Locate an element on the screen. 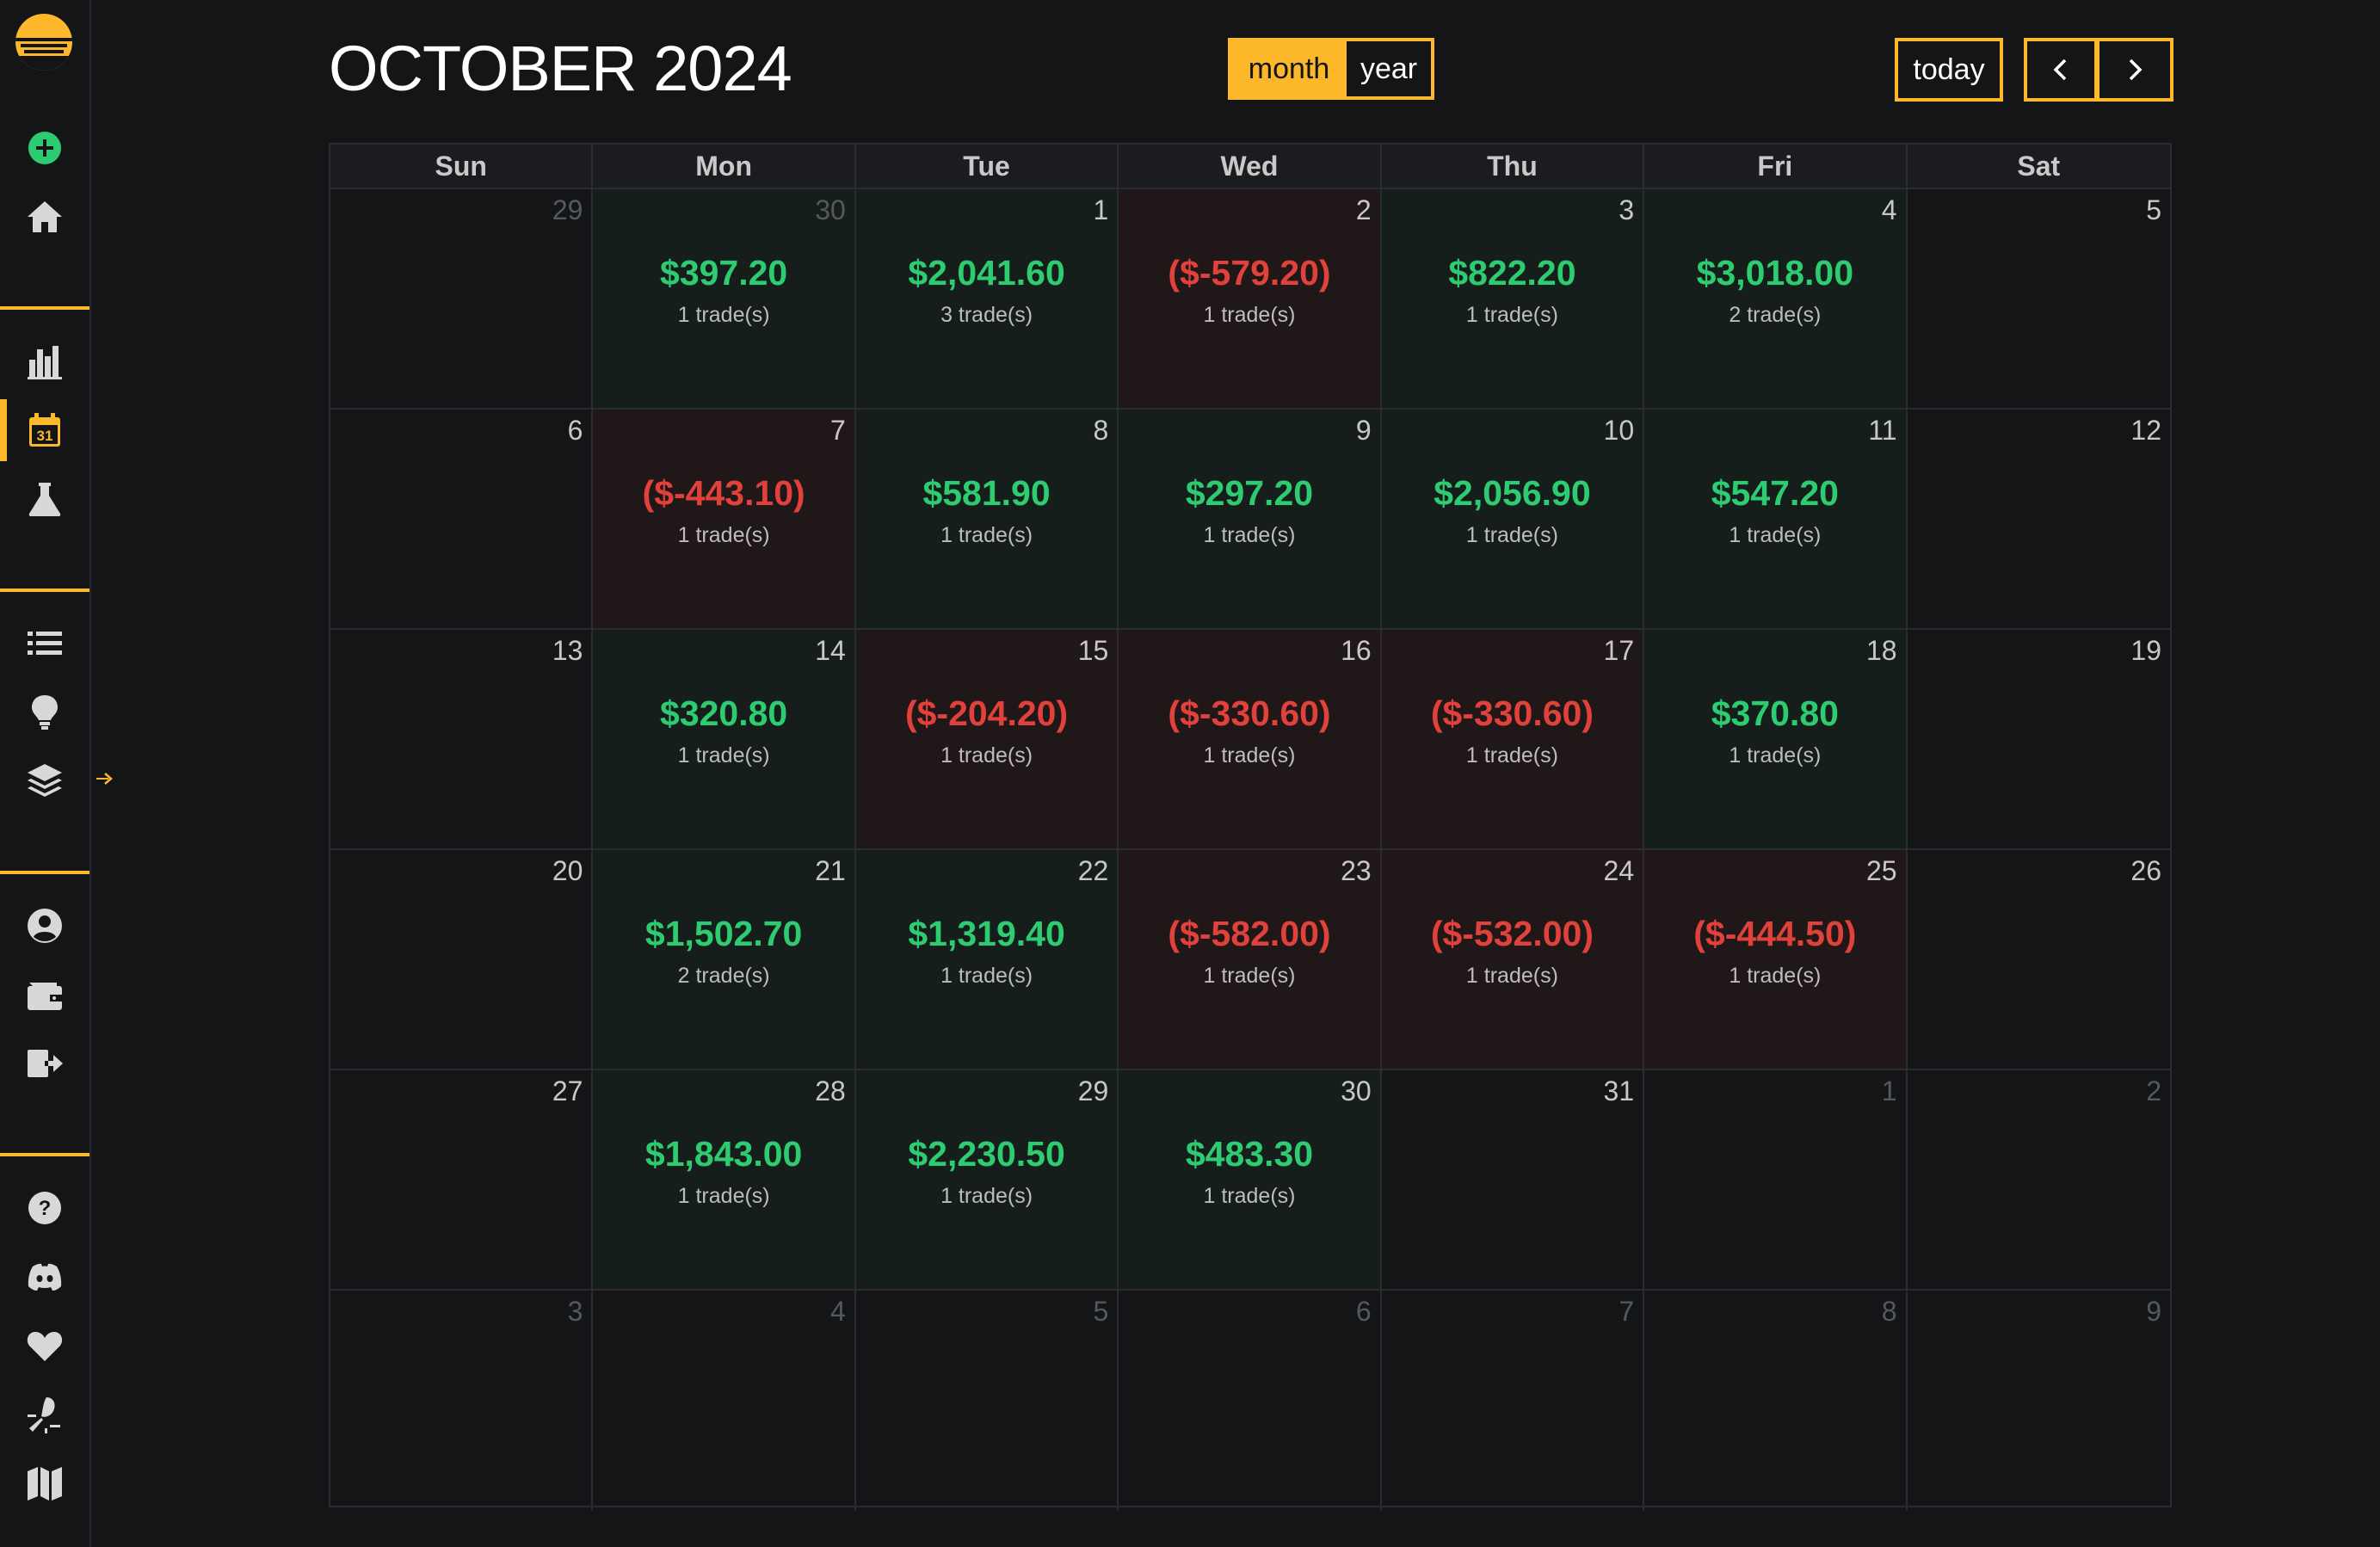 This screenshot has height=1547, width=2380. day-number: 29 is located at coordinates (1093, 1091).